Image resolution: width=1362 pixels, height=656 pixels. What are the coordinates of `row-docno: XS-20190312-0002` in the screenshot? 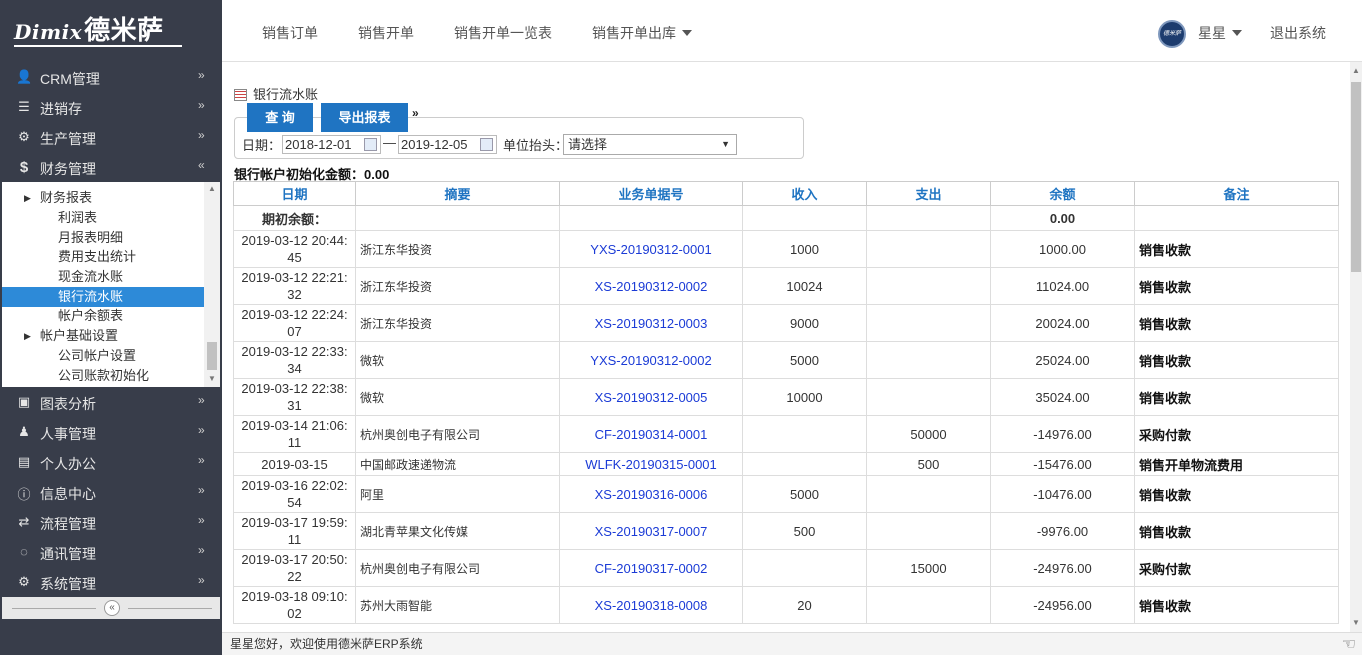 It's located at (651, 286).